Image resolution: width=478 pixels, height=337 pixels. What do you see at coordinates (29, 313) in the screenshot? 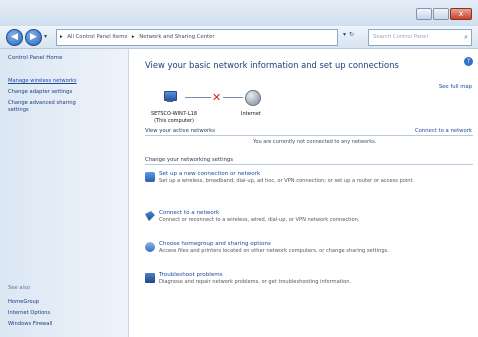
I see `see-also-internet-options: Internet Options` at bounding box center [29, 313].